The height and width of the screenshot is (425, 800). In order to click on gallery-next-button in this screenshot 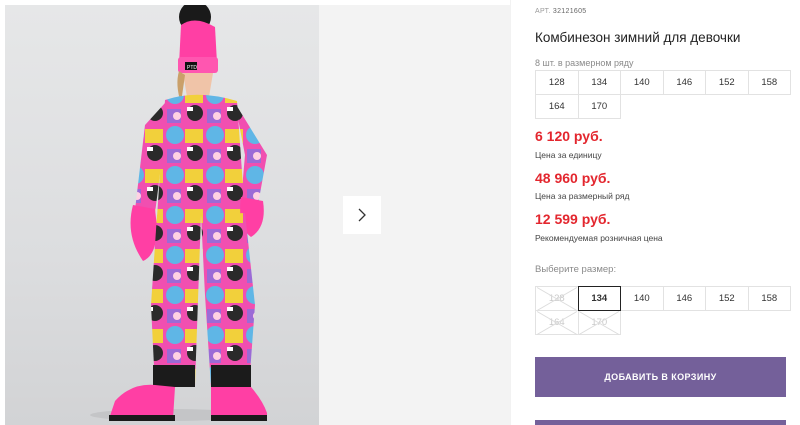, I will do `click(362, 215)`.